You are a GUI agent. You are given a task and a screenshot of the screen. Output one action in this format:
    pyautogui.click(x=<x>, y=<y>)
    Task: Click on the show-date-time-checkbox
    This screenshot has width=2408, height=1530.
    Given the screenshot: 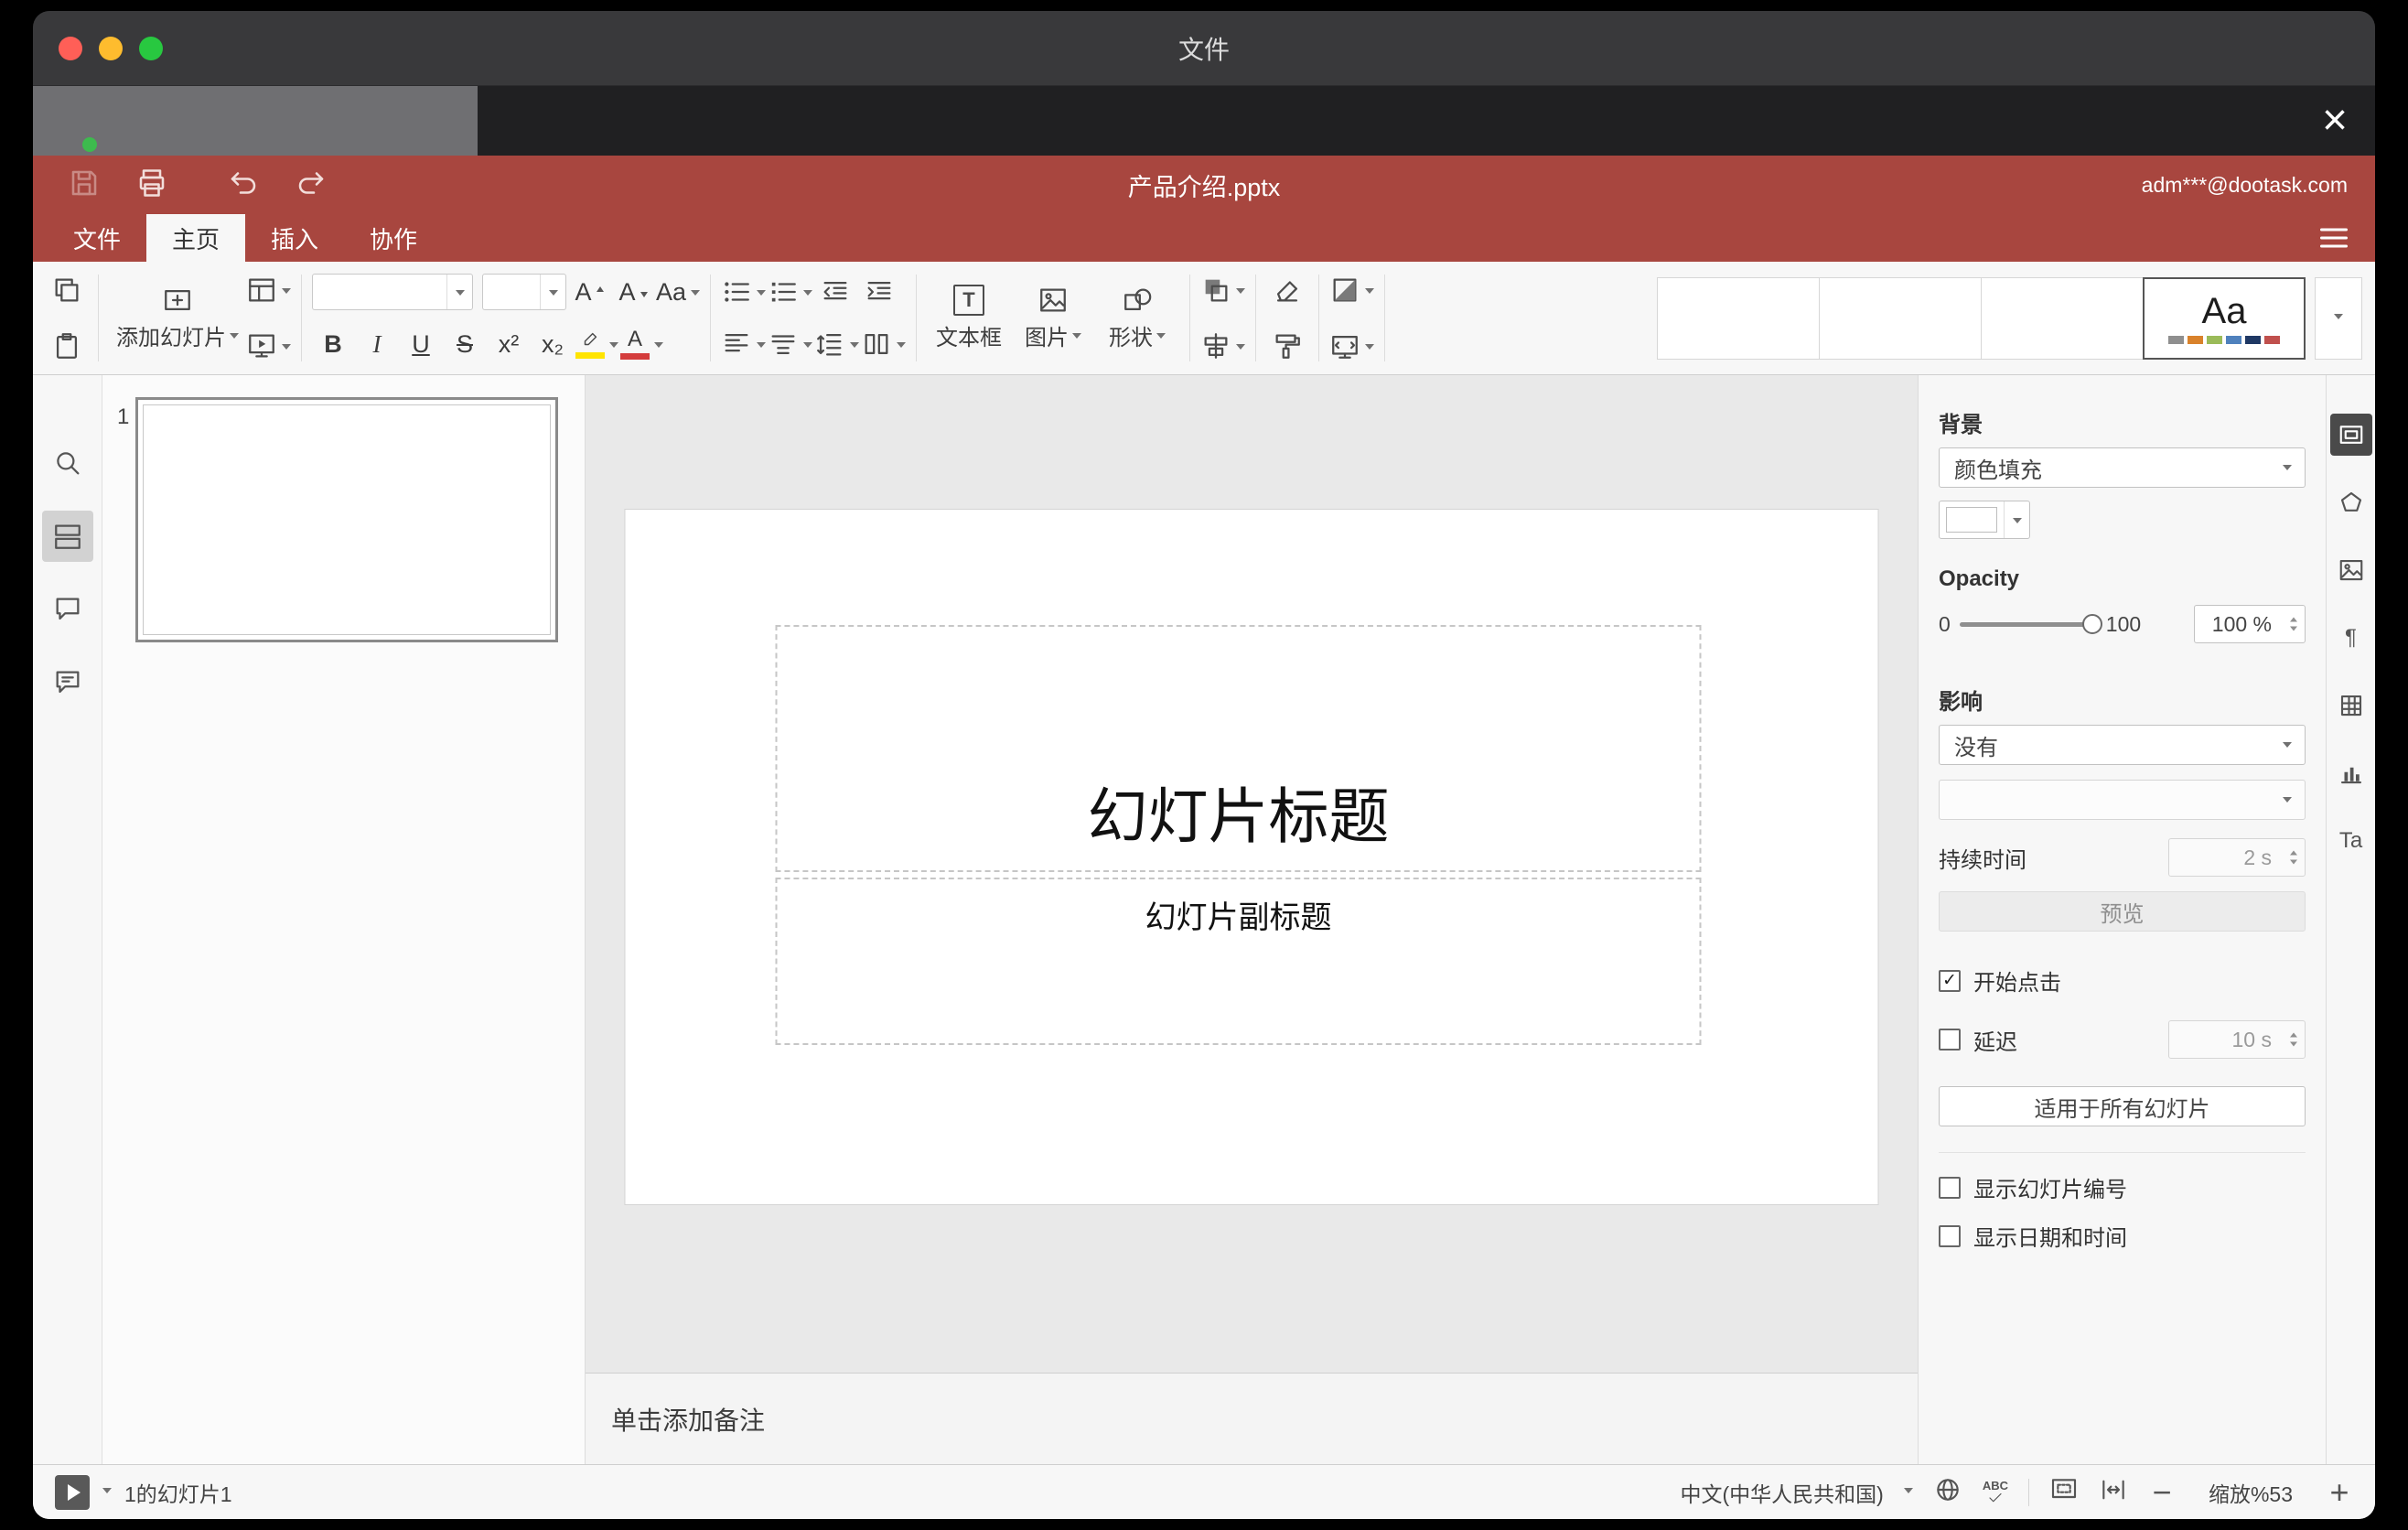 What is the action you would take?
    pyautogui.click(x=1950, y=1235)
    